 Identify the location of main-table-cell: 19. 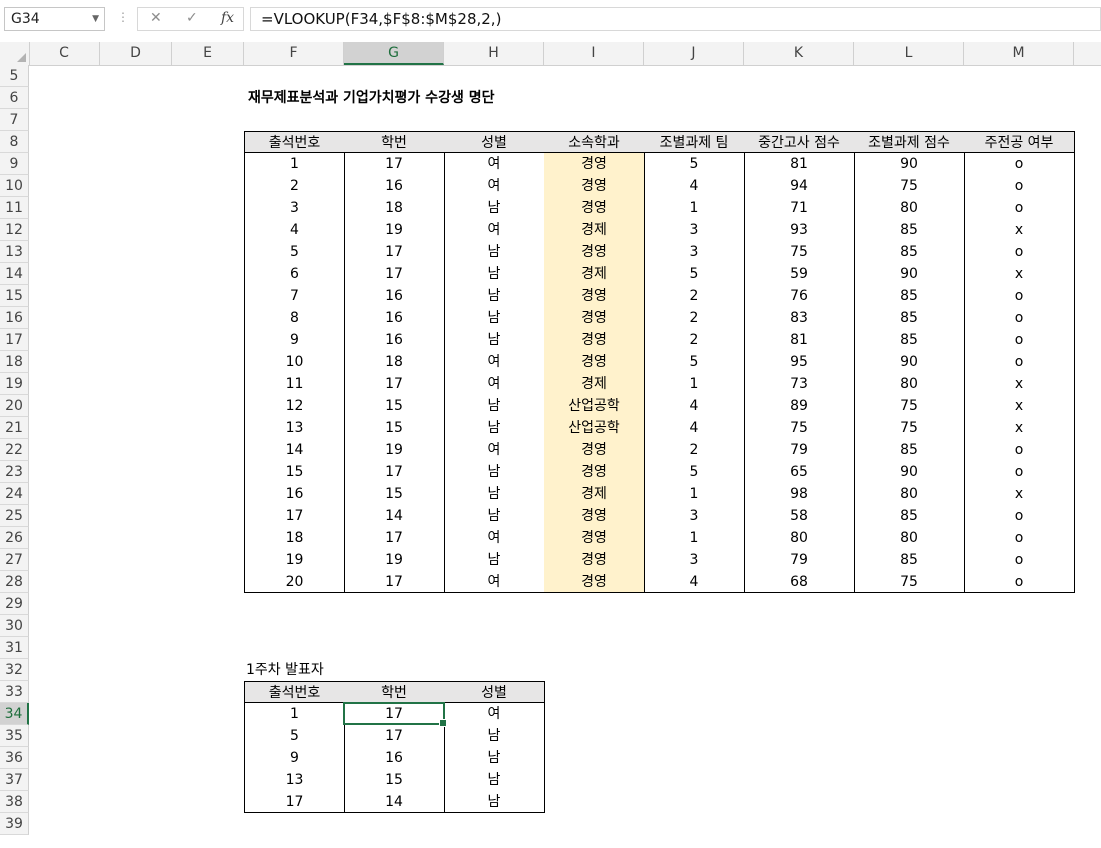
(394, 560).